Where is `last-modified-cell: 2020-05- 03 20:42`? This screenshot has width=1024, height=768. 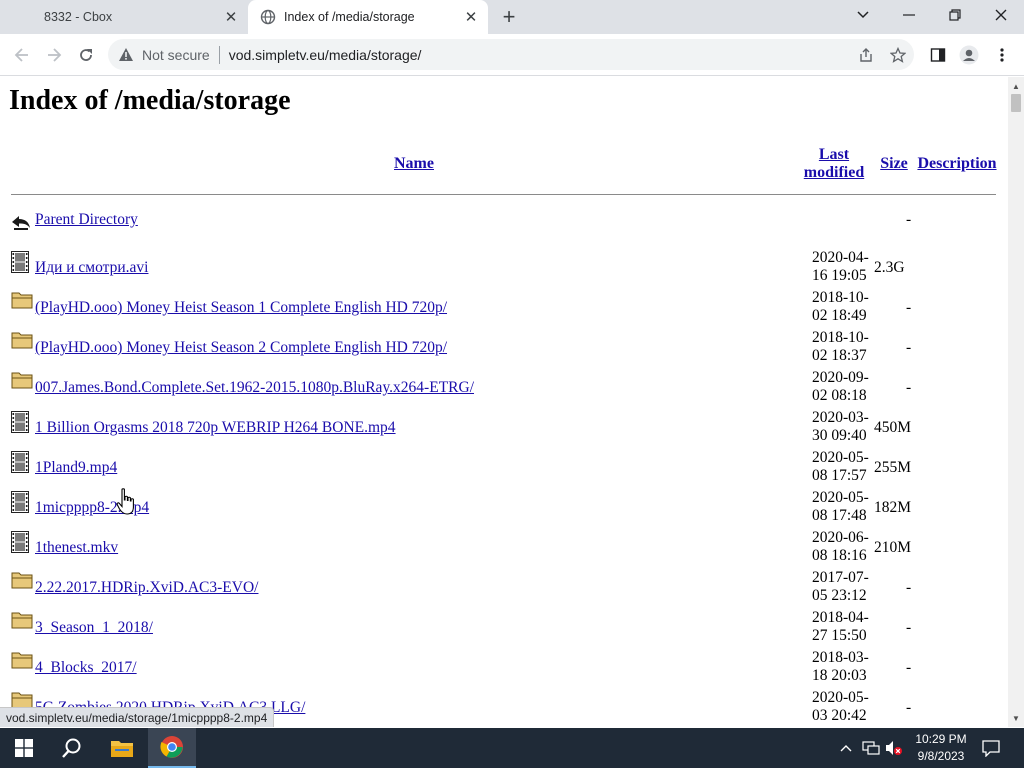 last-modified-cell: 2020-05- 03 20:42 is located at coordinates (842, 707).